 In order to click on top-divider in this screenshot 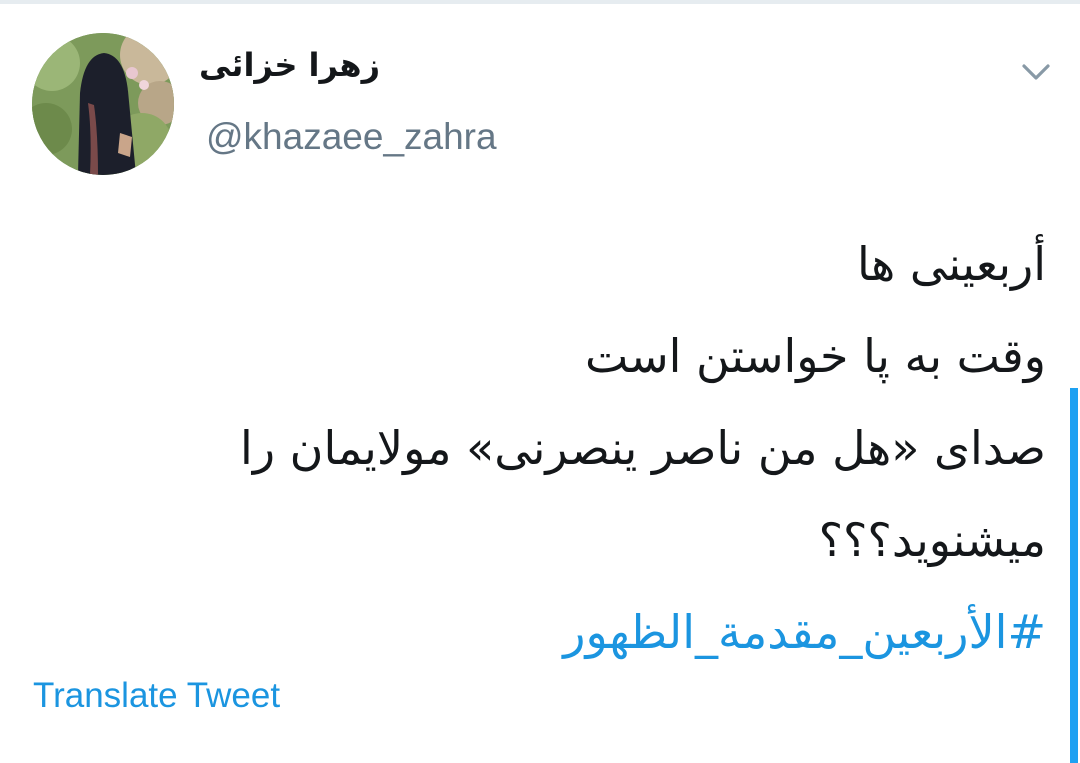, I will do `click(540, 2)`.